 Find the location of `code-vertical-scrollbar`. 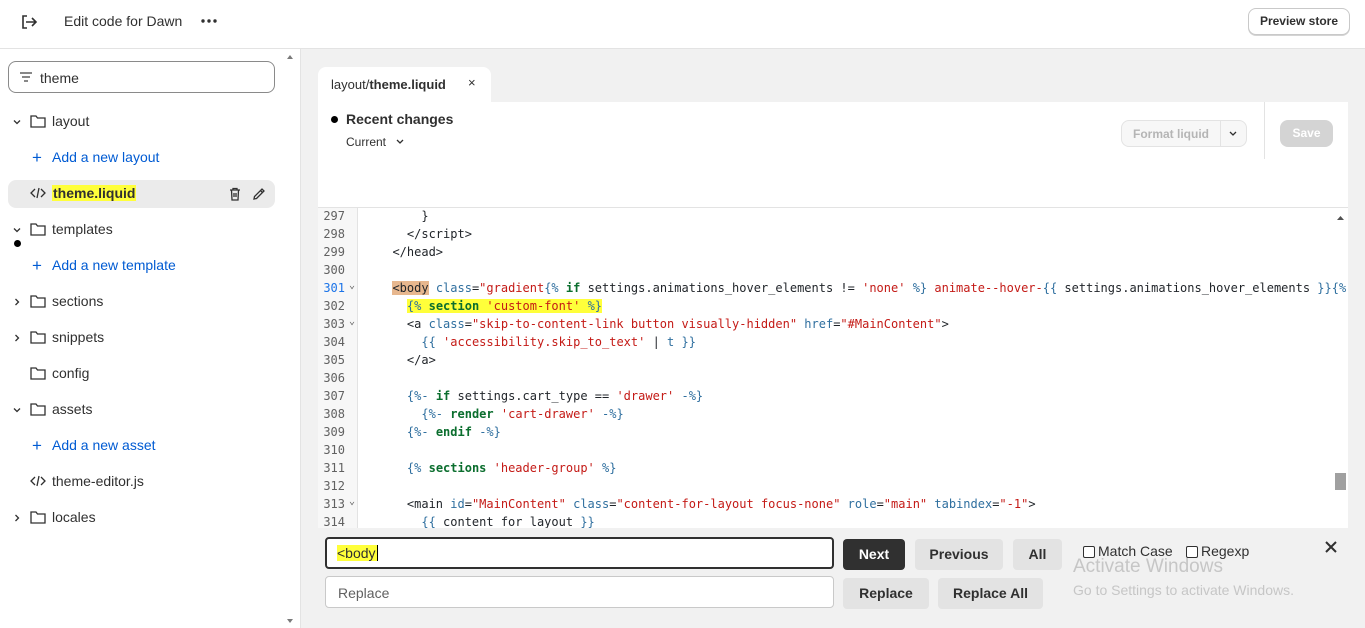

code-vertical-scrollbar is located at coordinates (1340, 382).